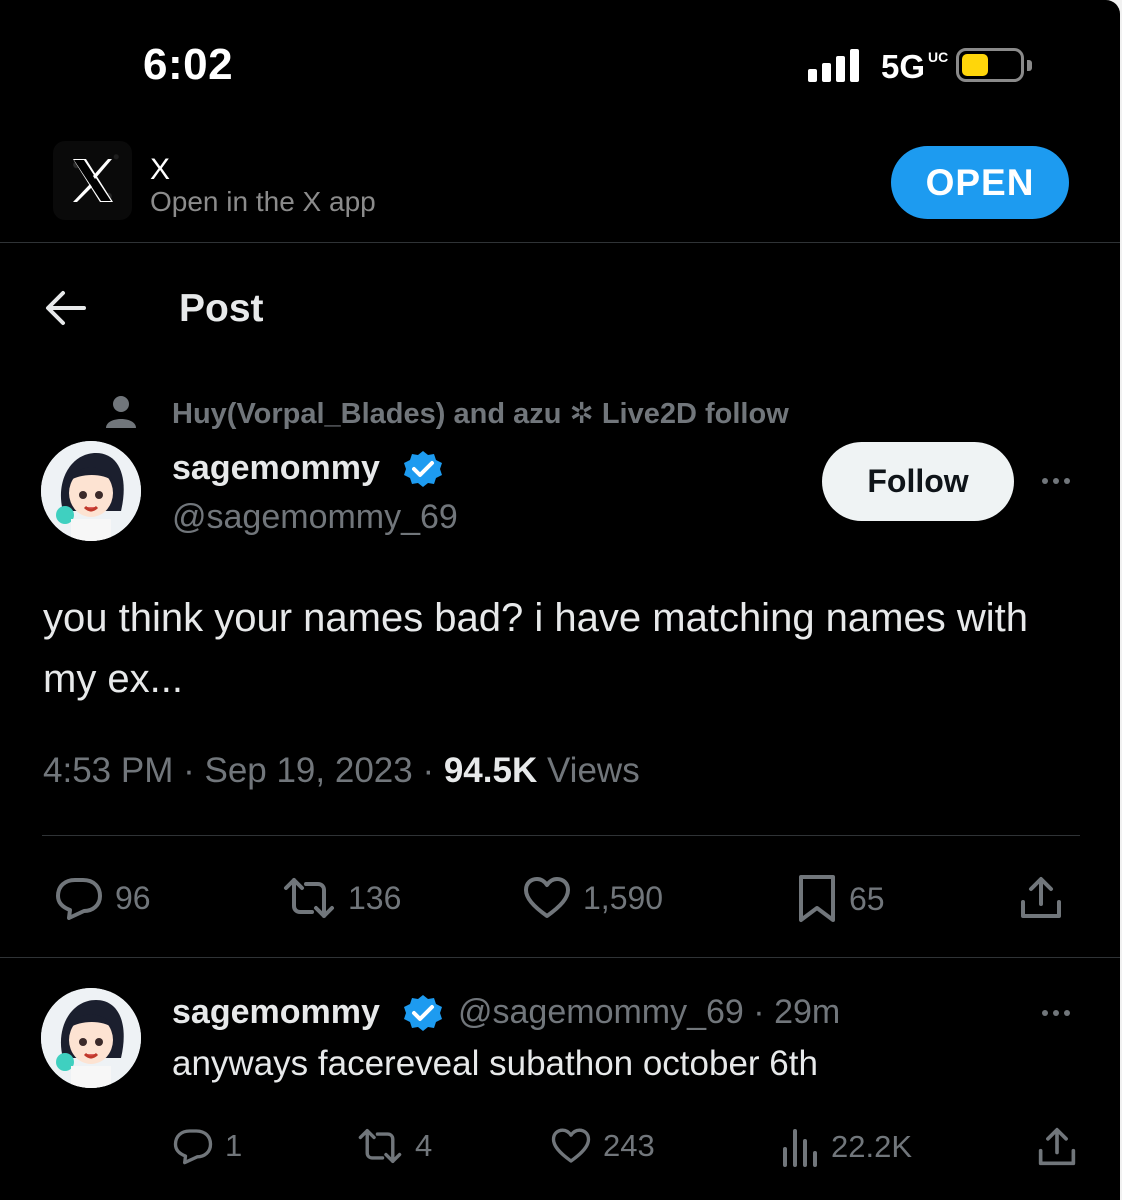 This screenshot has width=1122, height=1200. What do you see at coordinates (160, 169) in the screenshot?
I see `app-banner-title: X` at bounding box center [160, 169].